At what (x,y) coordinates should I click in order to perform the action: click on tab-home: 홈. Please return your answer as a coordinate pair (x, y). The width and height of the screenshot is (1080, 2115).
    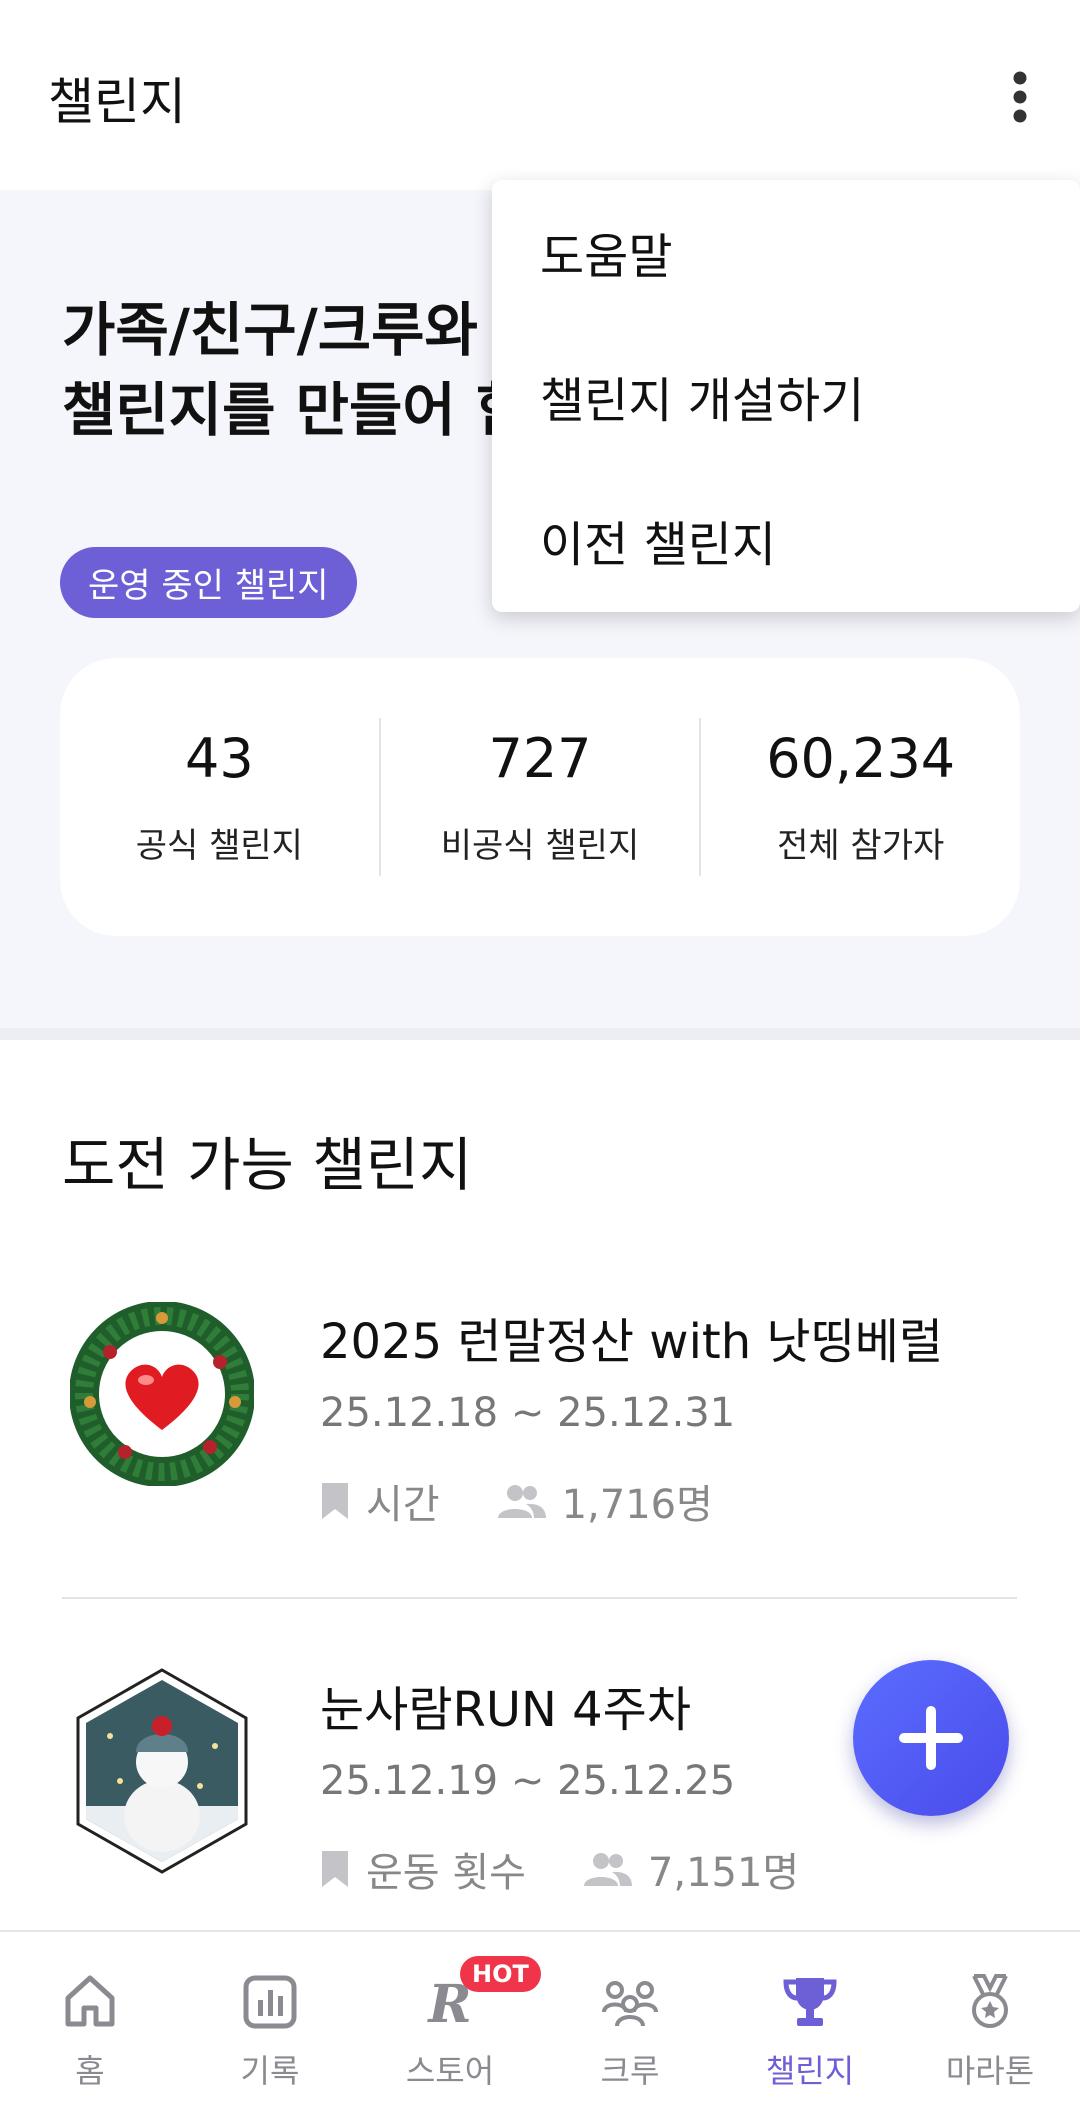
    Looking at the image, I should click on (90, 2023).